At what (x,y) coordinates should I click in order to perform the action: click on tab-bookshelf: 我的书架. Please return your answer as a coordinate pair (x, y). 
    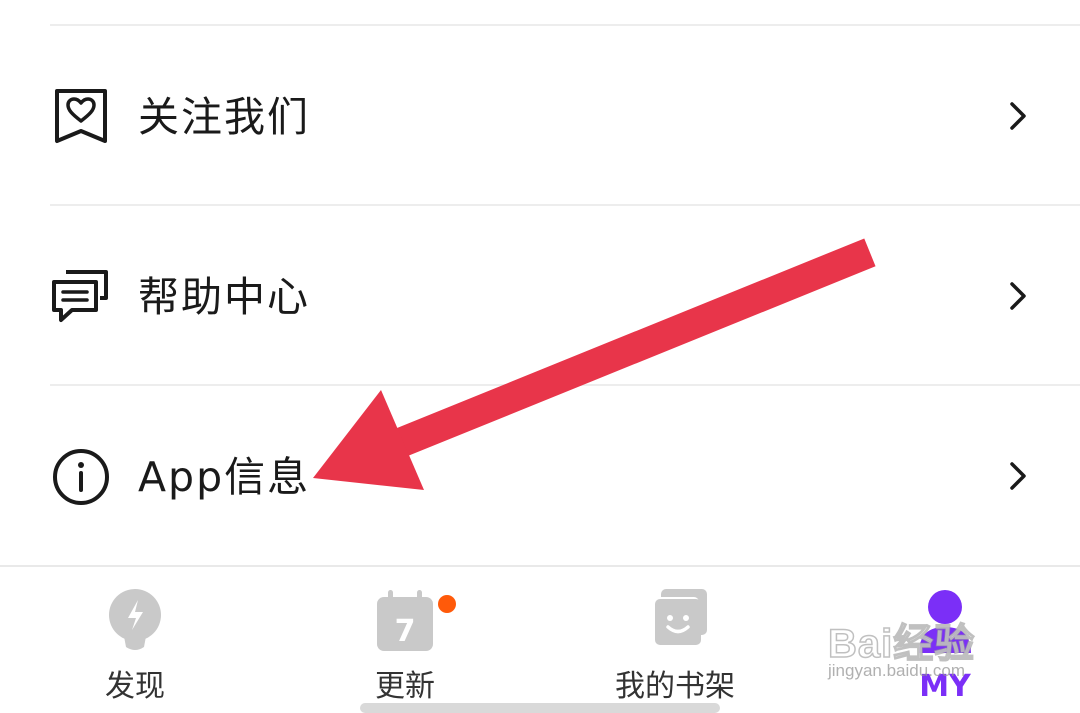
    Looking at the image, I should click on (675, 640).